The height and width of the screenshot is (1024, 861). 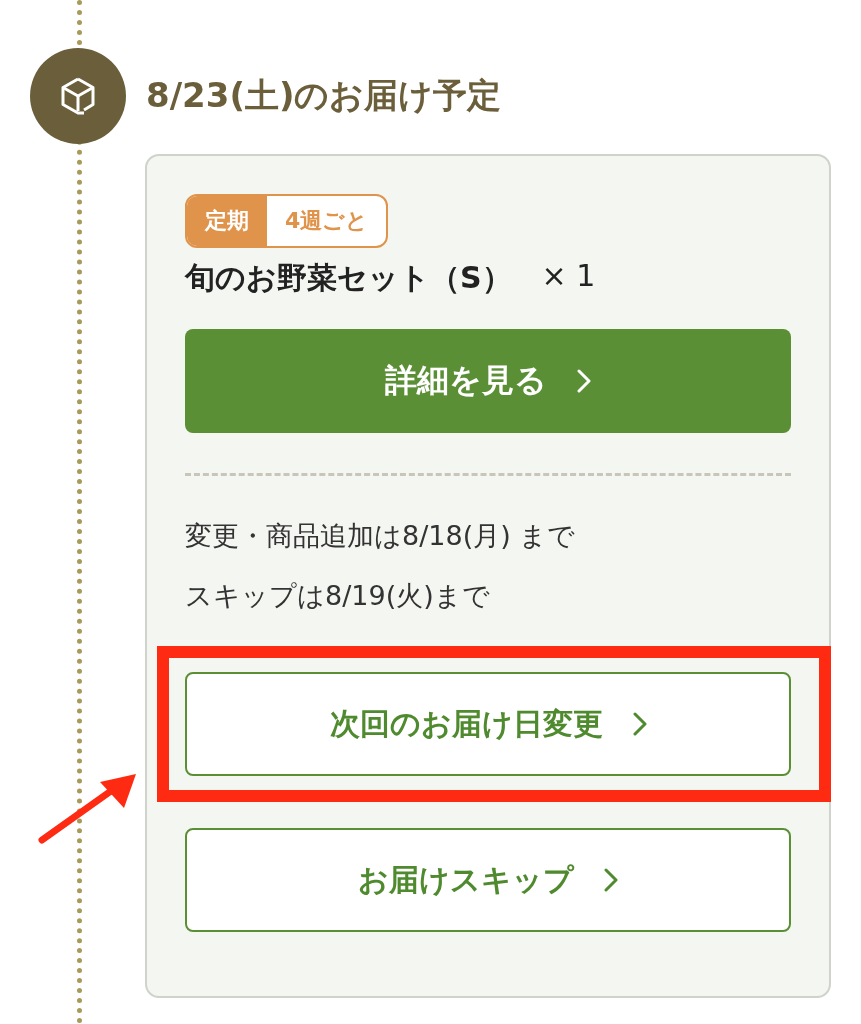 I want to click on subscription-type-label: 定期, so click(x=227, y=221).